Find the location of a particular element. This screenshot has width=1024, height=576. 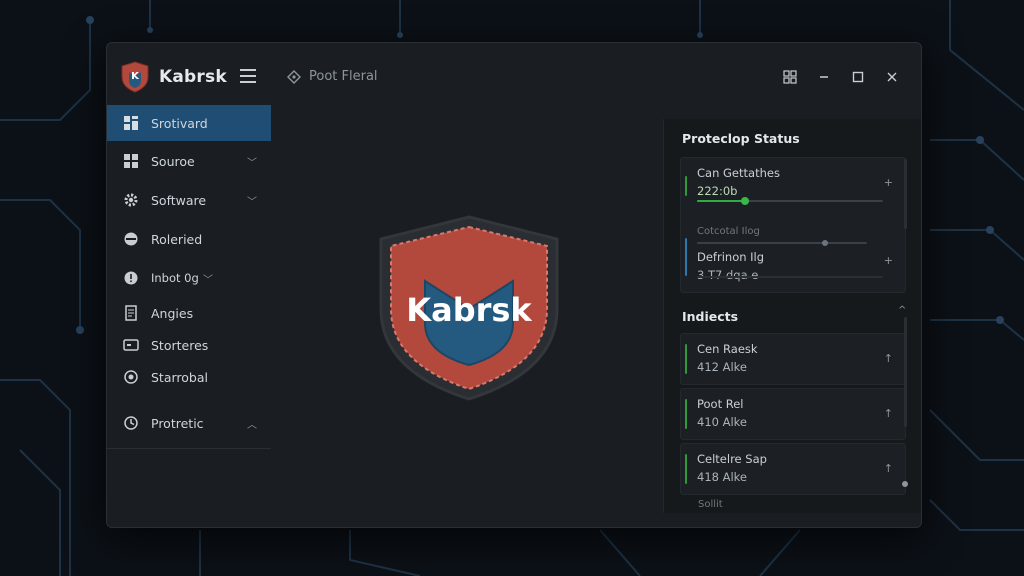

layout-button is located at coordinates (790, 77).